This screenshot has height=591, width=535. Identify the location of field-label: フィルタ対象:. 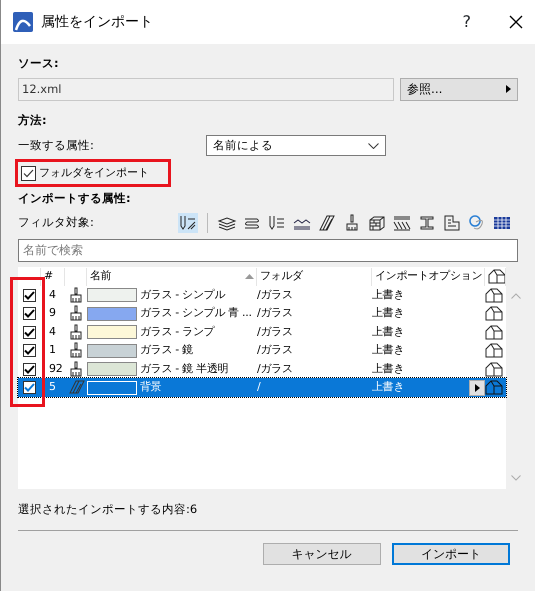
(56, 223).